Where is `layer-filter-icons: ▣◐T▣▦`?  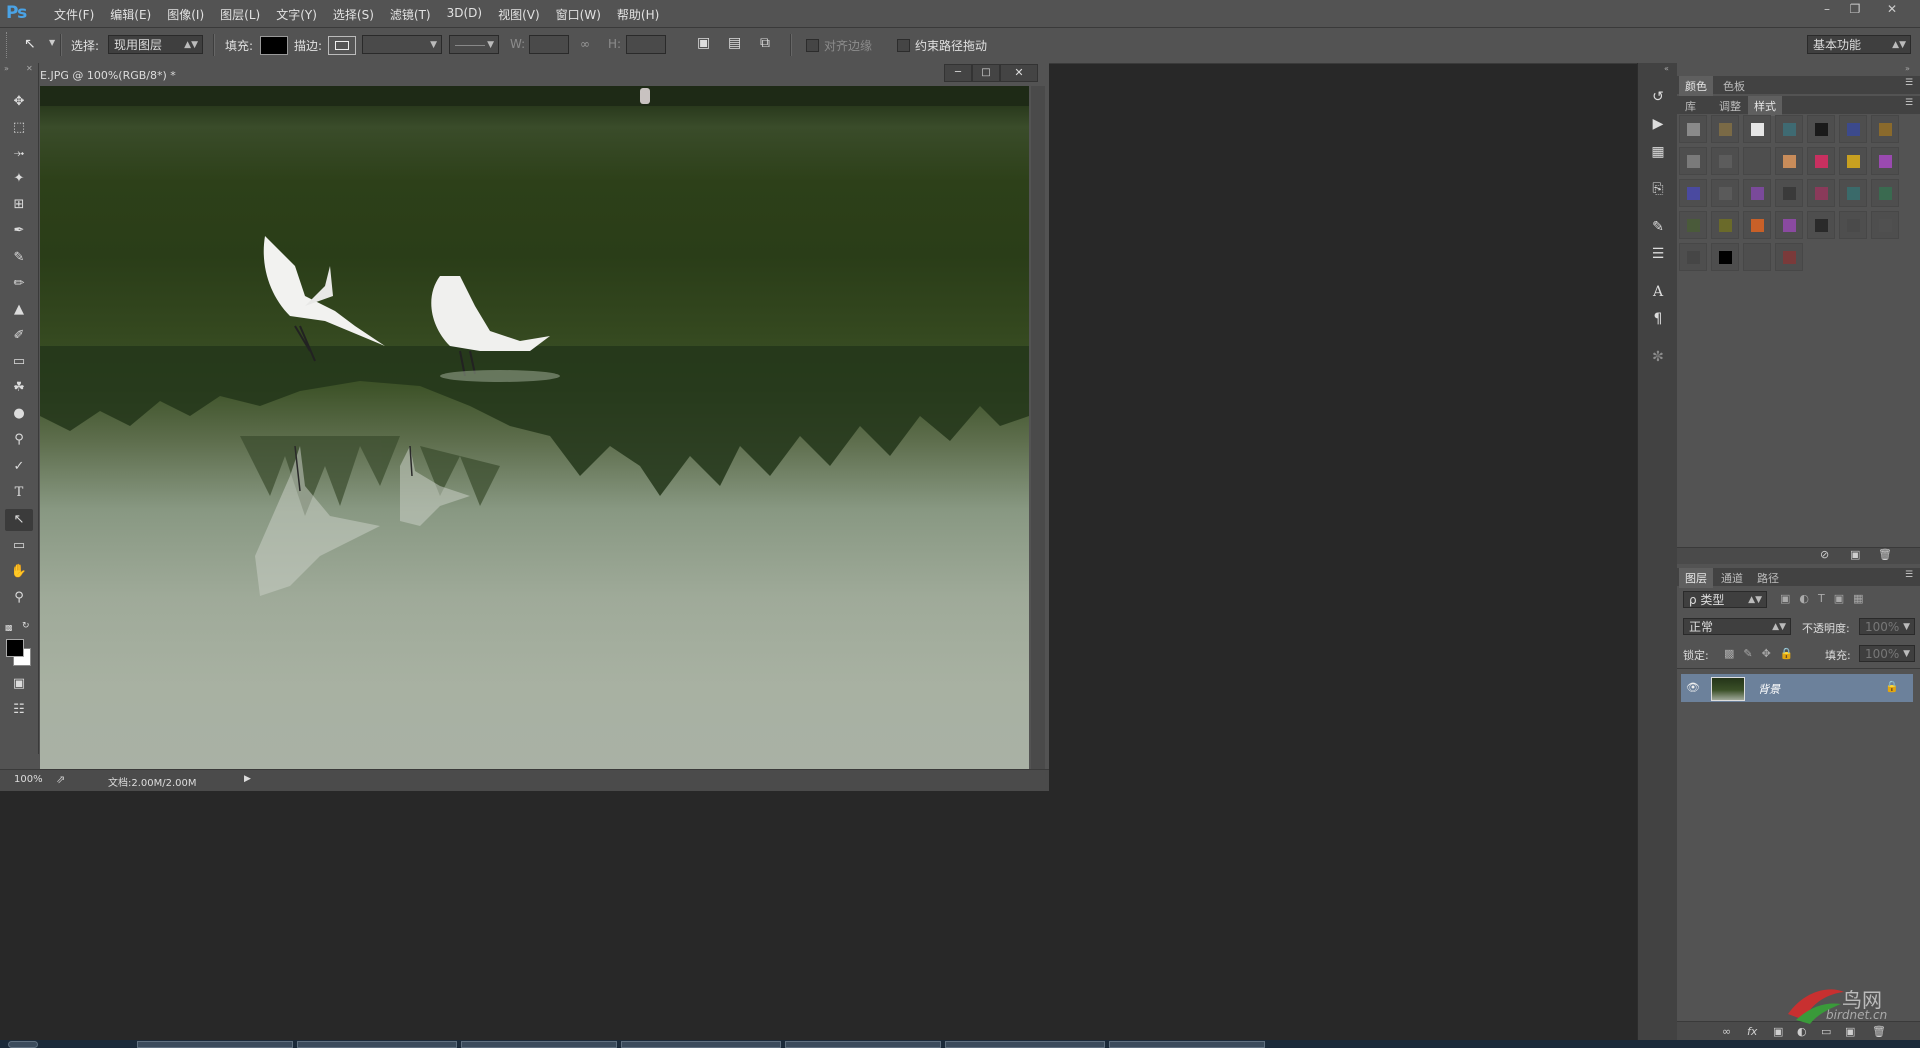 layer-filter-icons: ▣◐T▣▦ is located at coordinates (1826, 598).